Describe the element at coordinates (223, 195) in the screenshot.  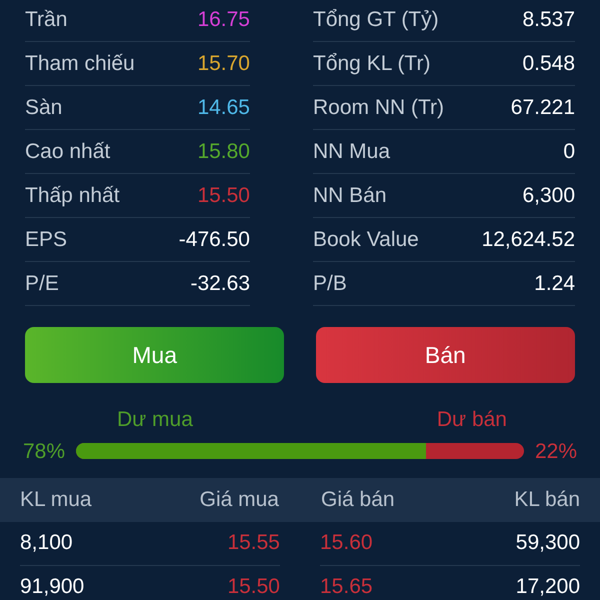
I see `stat-value: 15.50` at that location.